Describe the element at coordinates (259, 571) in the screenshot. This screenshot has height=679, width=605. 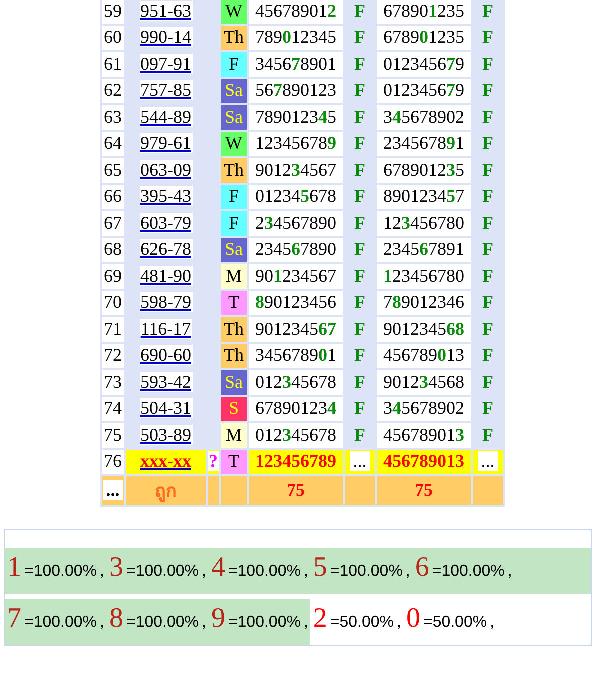
I see `digit-stat: 4=100.00% ,` at that location.